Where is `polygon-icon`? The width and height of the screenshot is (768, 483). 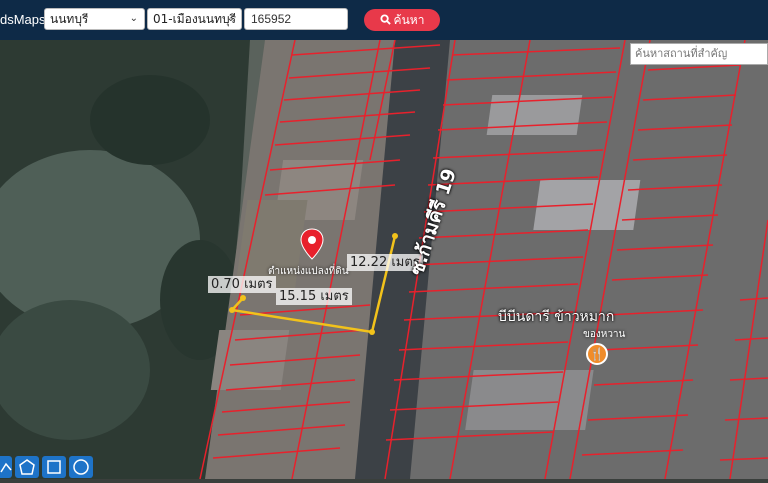
polygon-icon is located at coordinates (27, 467).